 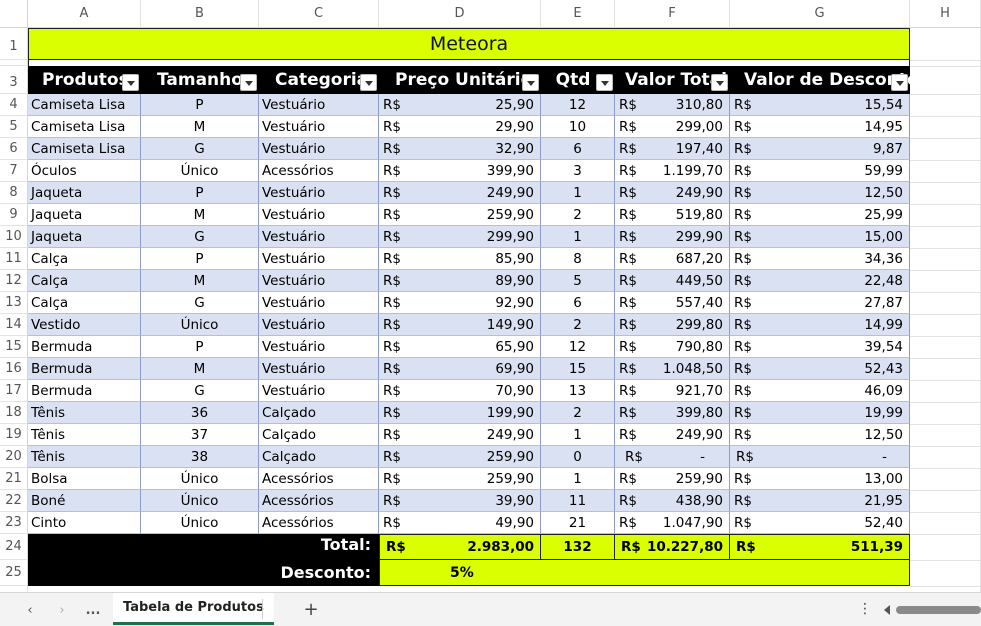 What do you see at coordinates (820, 457) in the screenshot?
I see `cell-valor-desconto: R$ -` at bounding box center [820, 457].